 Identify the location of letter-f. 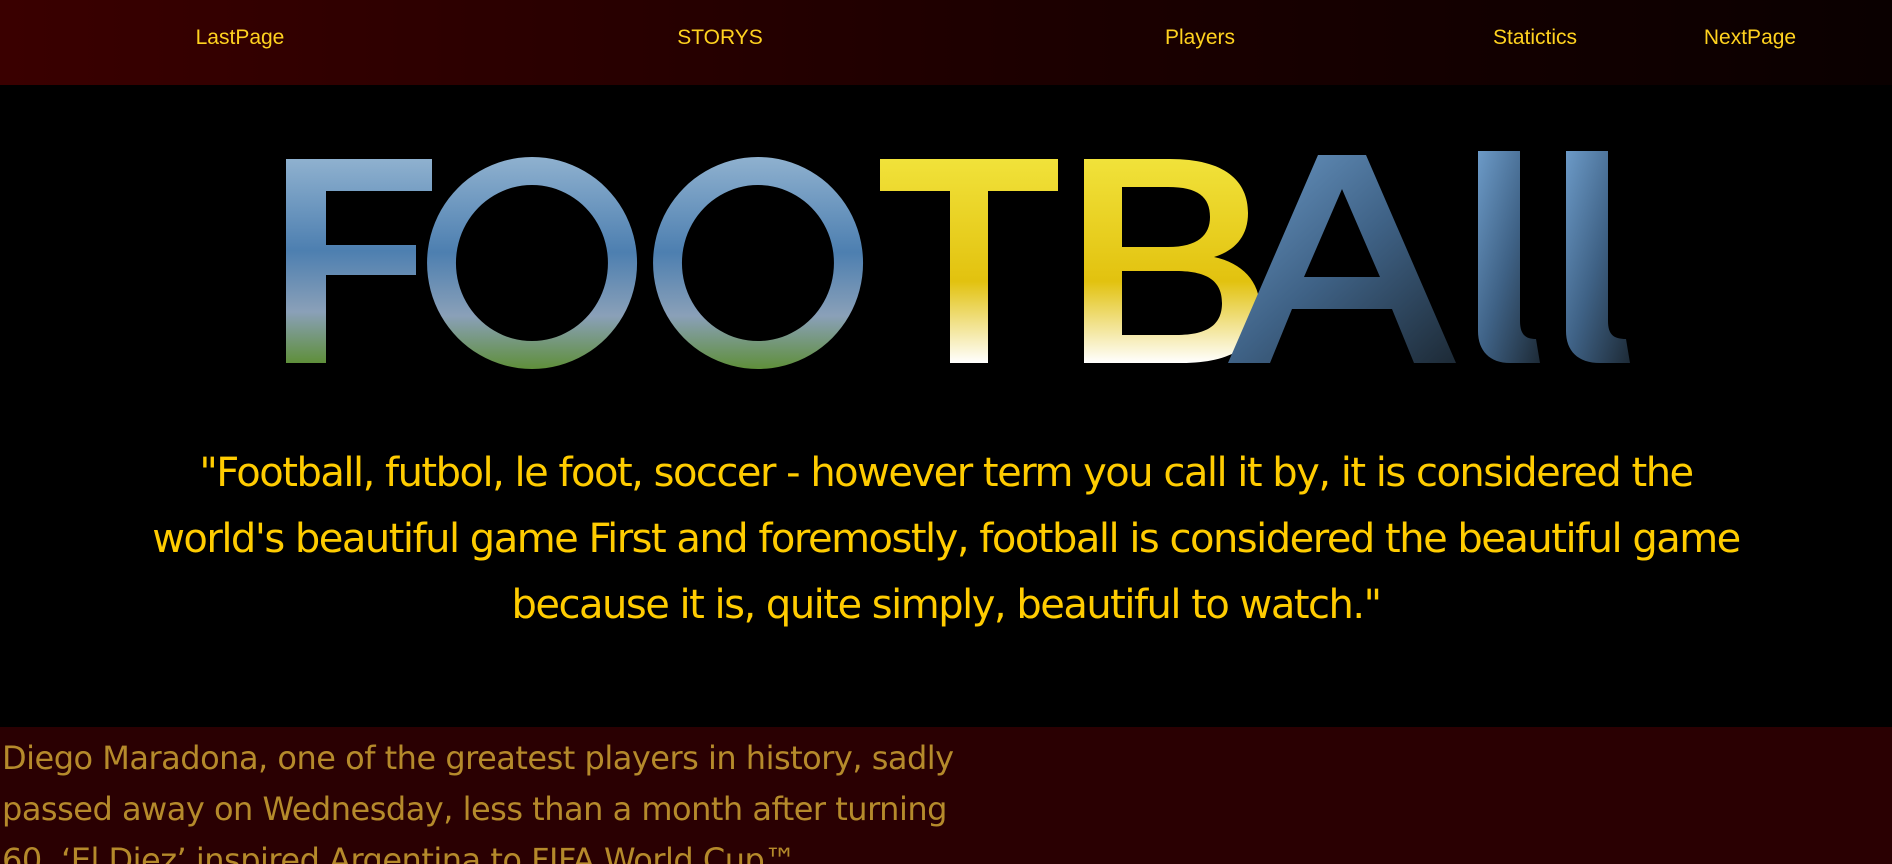
(359, 261).